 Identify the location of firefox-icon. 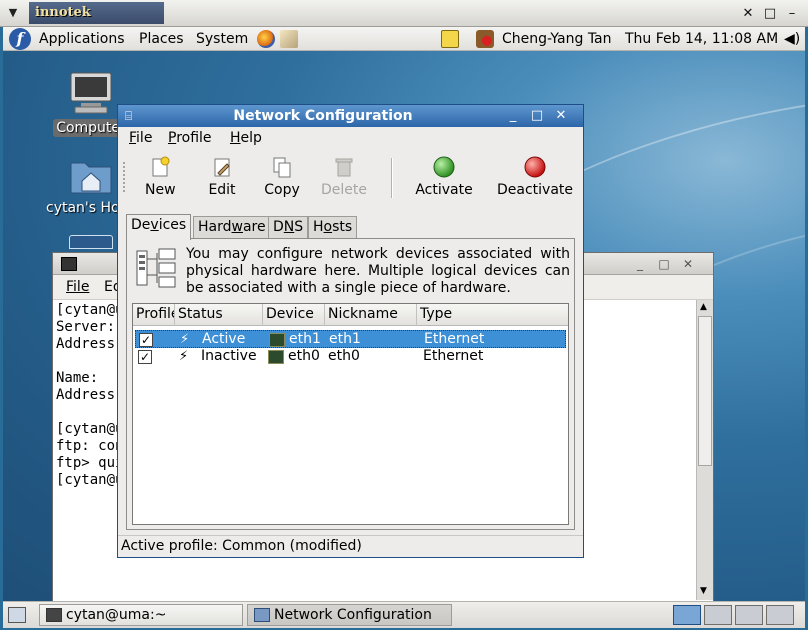
(266, 39).